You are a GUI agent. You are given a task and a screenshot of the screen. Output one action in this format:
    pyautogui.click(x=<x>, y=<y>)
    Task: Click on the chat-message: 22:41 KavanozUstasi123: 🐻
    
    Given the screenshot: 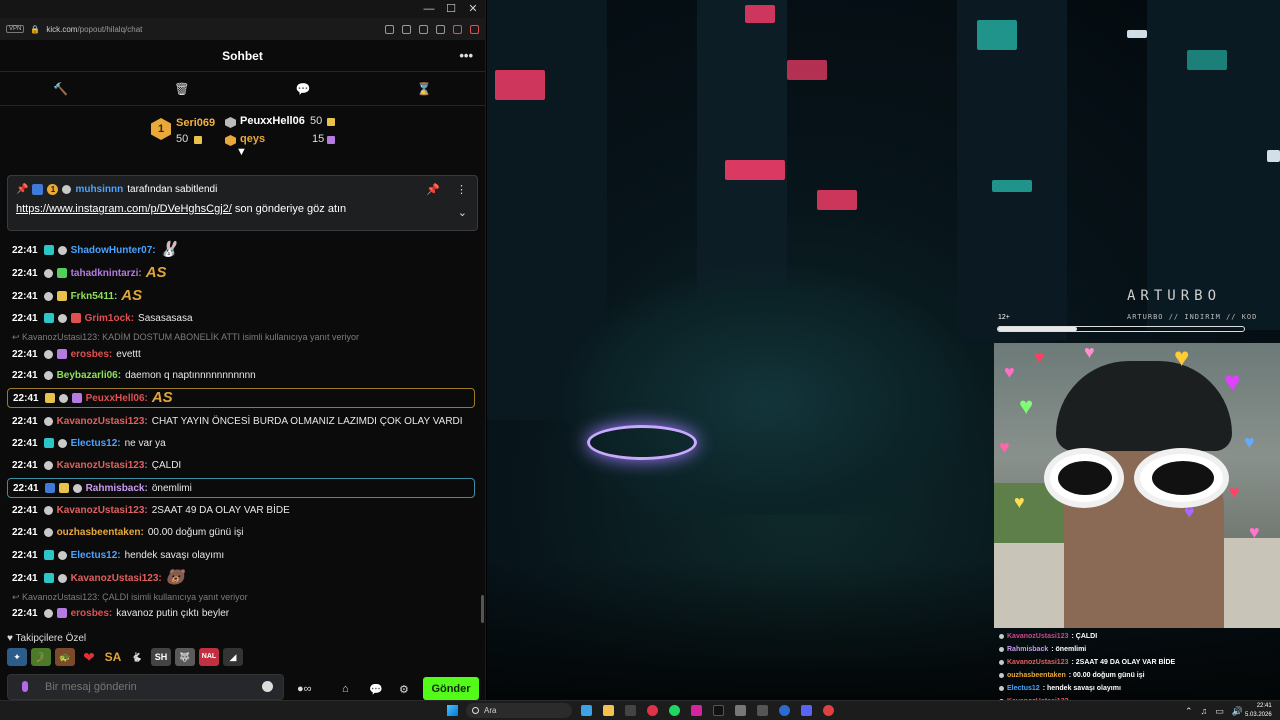 What is the action you would take?
    pyautogui.click(x=241, y=578)
    